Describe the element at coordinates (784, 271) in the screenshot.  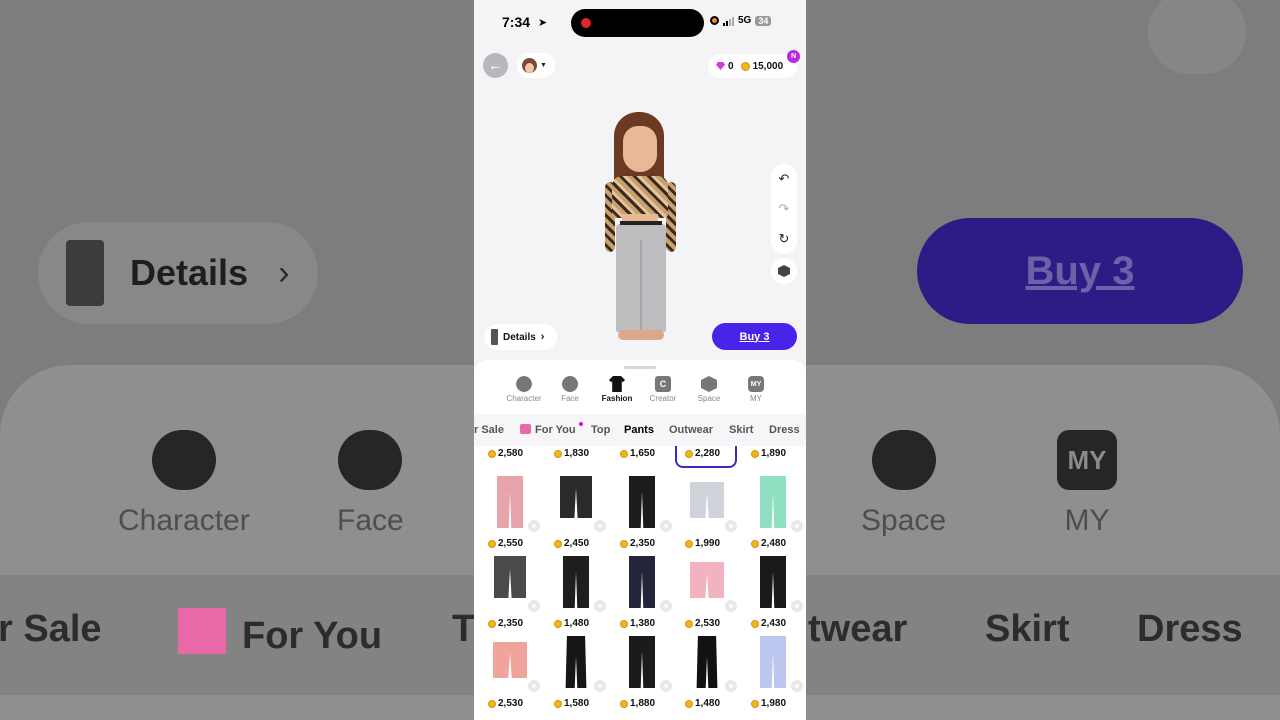
I see `view-3d-button` at that location.